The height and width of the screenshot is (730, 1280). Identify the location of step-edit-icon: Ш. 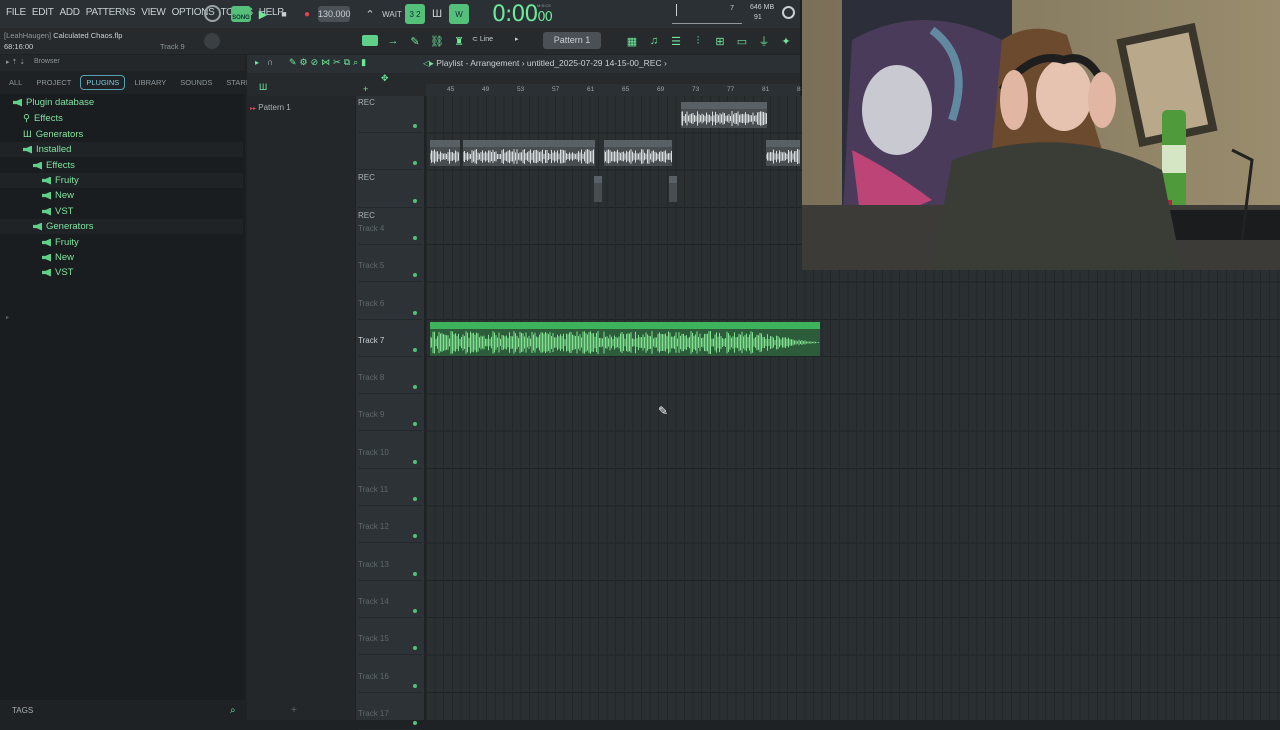
(437, 14).